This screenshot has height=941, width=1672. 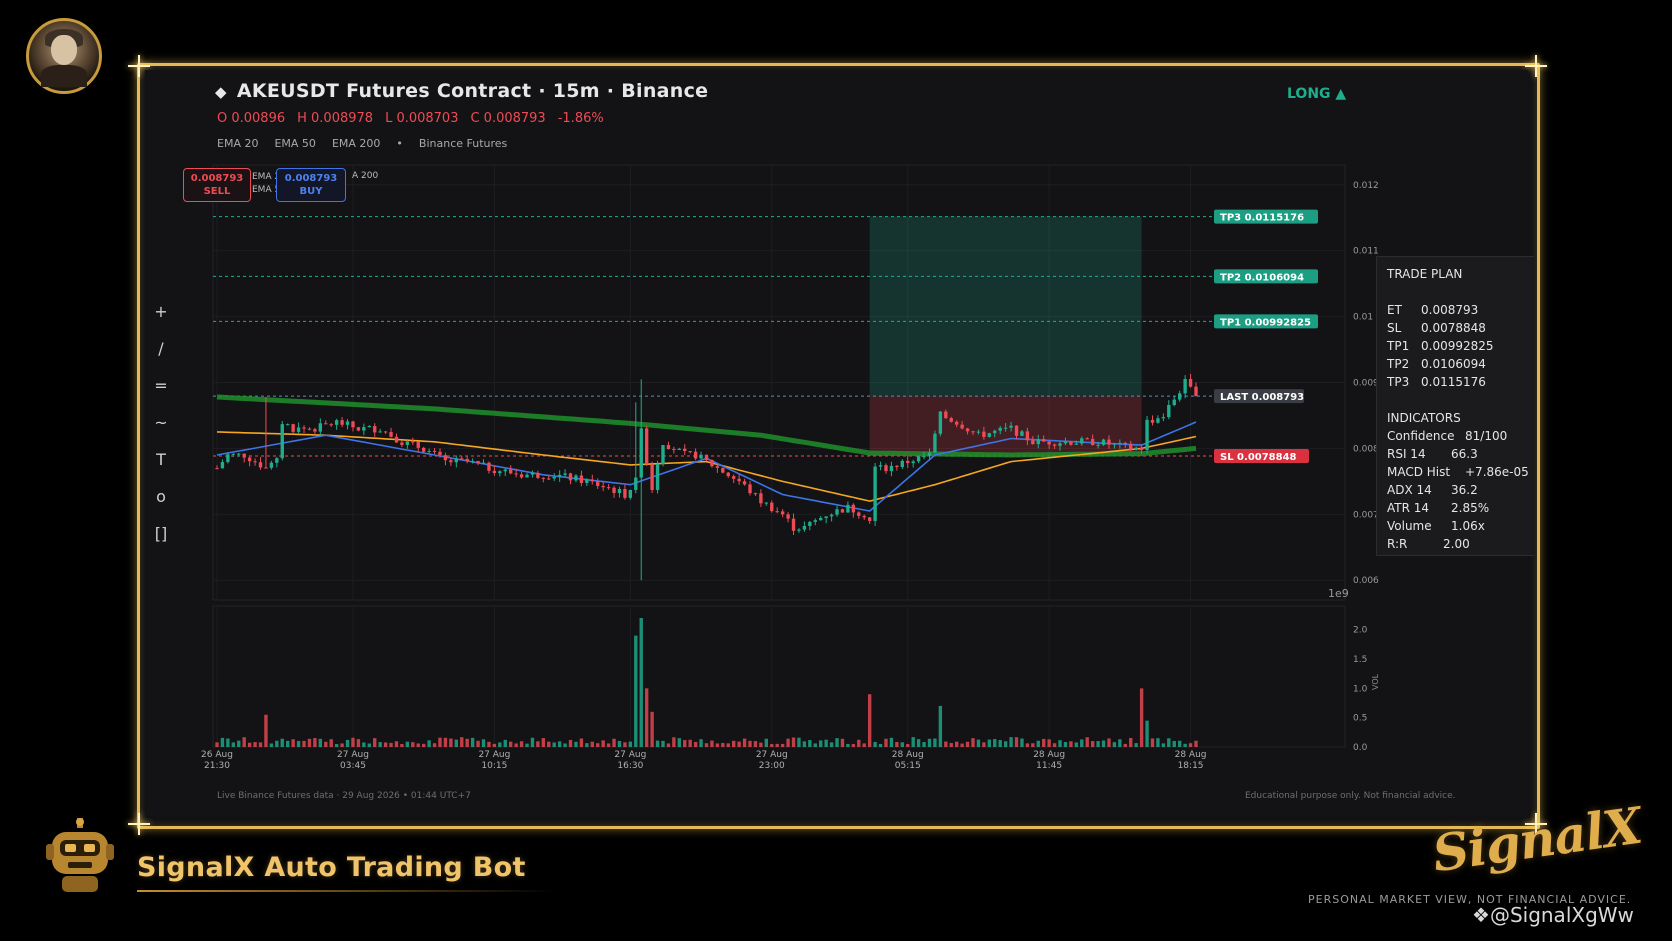 What do you see at coordinates (494, 755) in the screenshot?
I see `time-tick-day: 27 Aug` at bounding box center [494, 755].